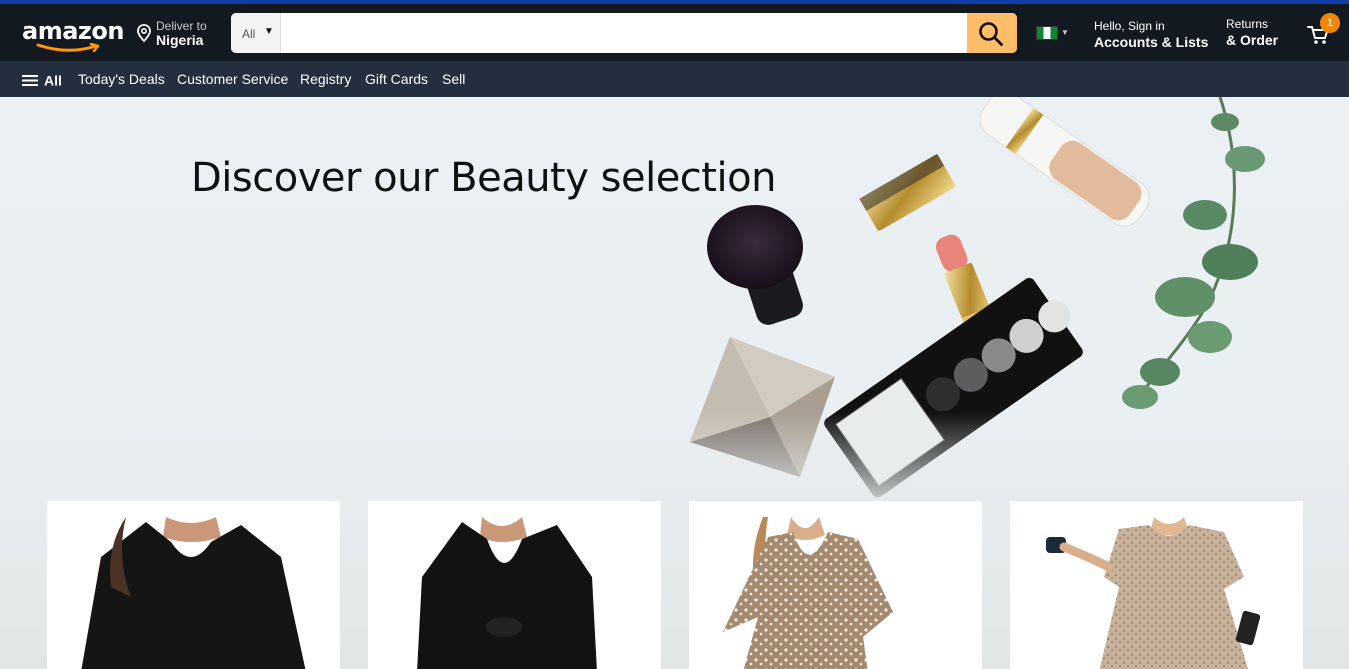 The height and width of the screenshot is (669, 1349). What do you see at coordinates (1047, 33) in the screenshot?
I see `nigeria-flag-icon` at bounding box center [1047, 33].